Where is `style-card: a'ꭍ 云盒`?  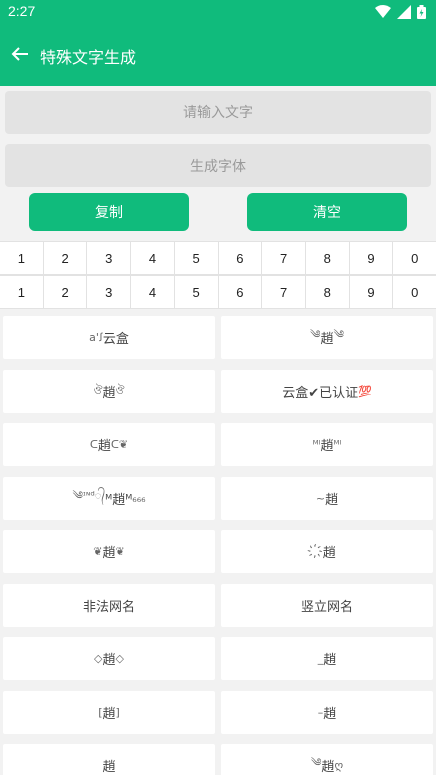
style-card: a'ꭍ 云盒 is located at coordinates (109, 337).